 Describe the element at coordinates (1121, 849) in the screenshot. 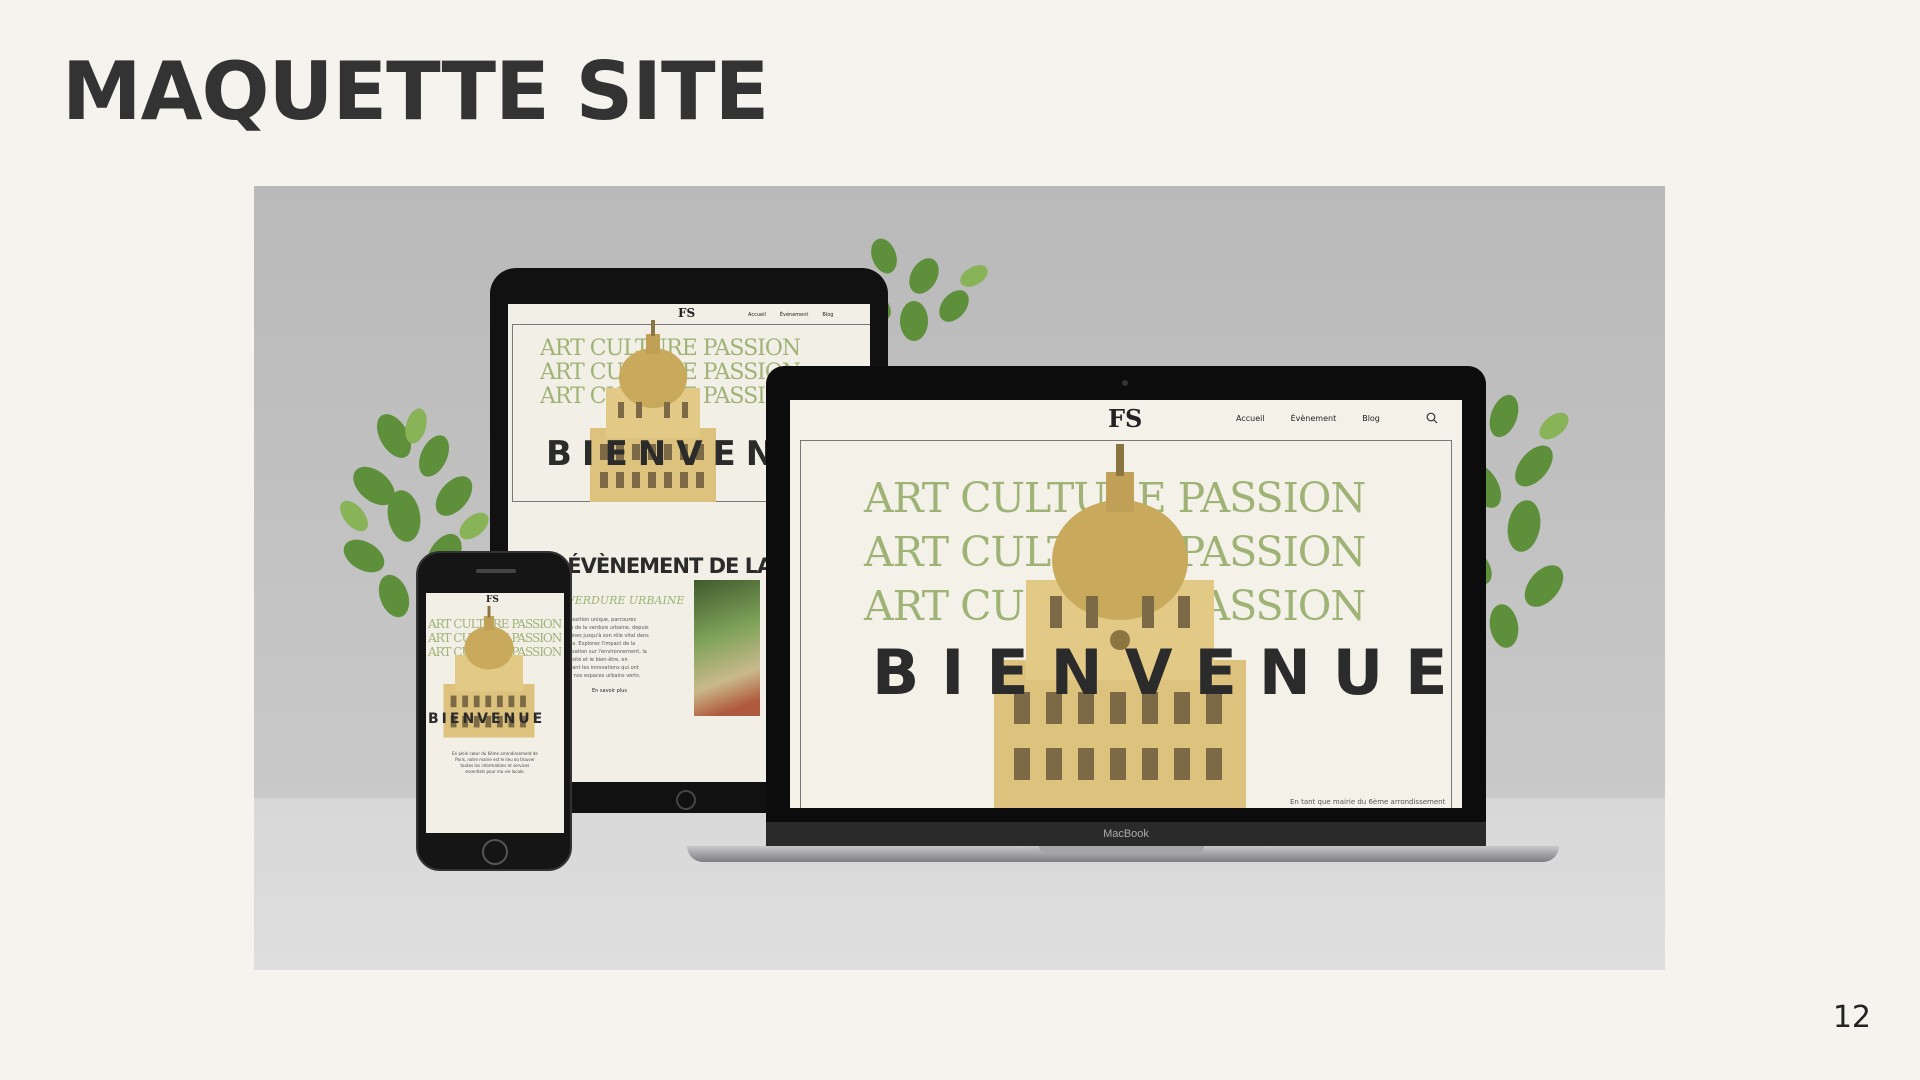

I see `laptop-notch` at that location.